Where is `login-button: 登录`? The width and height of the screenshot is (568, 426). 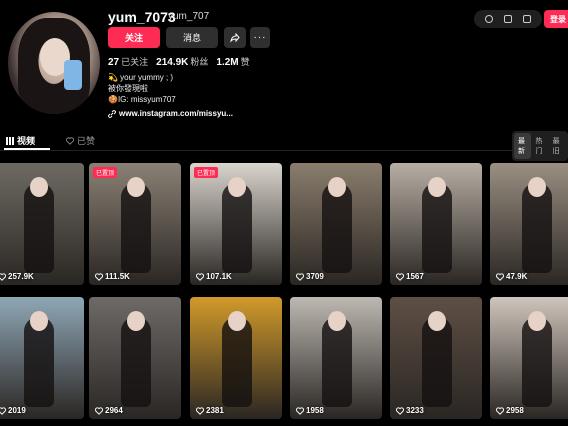
login-button: 登录 is located at coordinates (556, 19).